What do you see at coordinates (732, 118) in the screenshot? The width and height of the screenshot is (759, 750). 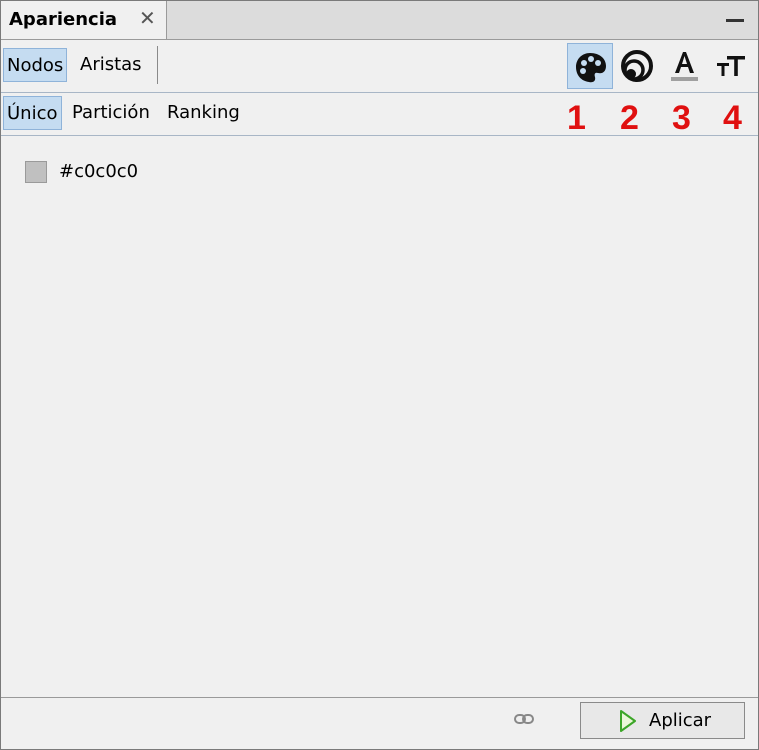 I see `annotation-number-4: 4` at bounding box center [732, 118].